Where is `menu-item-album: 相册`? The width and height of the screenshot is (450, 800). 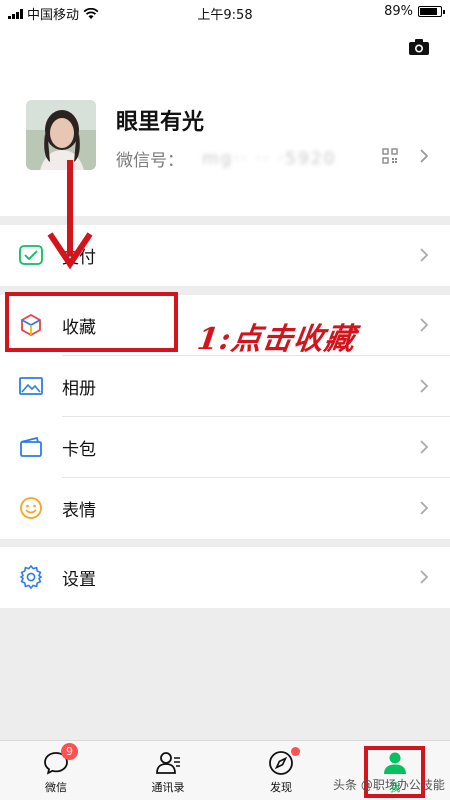
menu-item-album: 相册 is located at coordinates (225, 386).